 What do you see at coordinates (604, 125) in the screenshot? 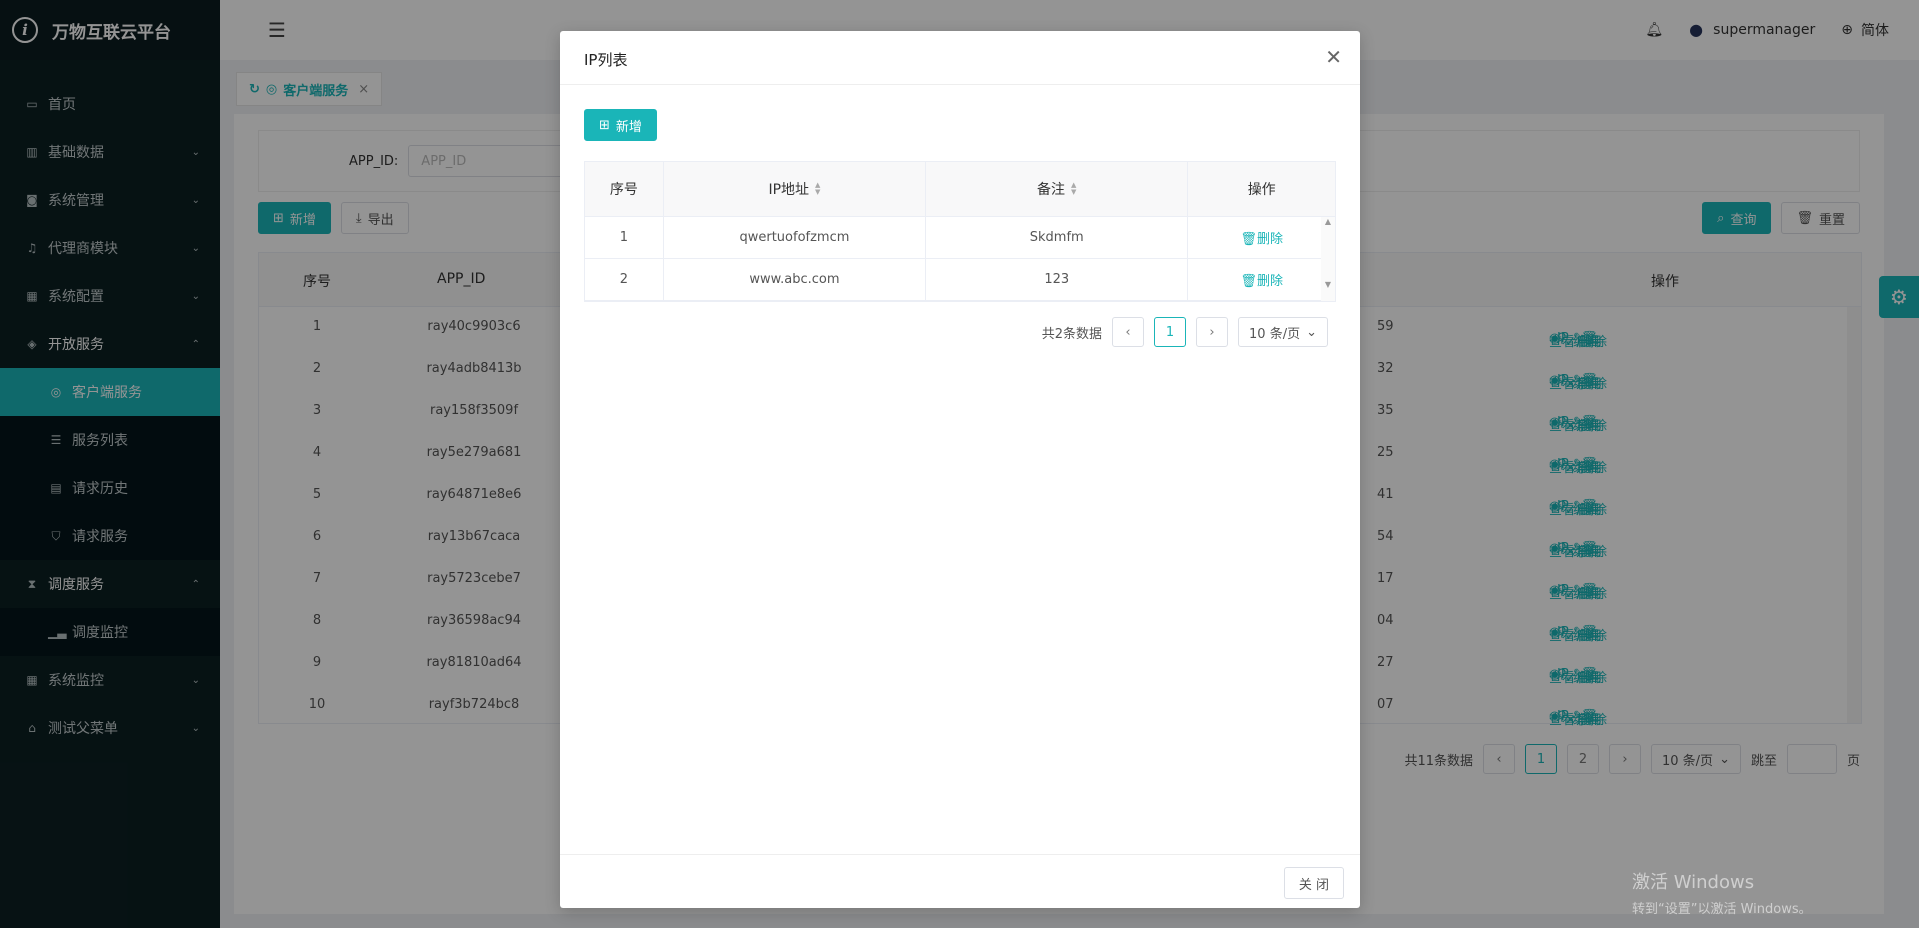
I see `folder-add-icon: ⊞` at bounding box center [604, 125].